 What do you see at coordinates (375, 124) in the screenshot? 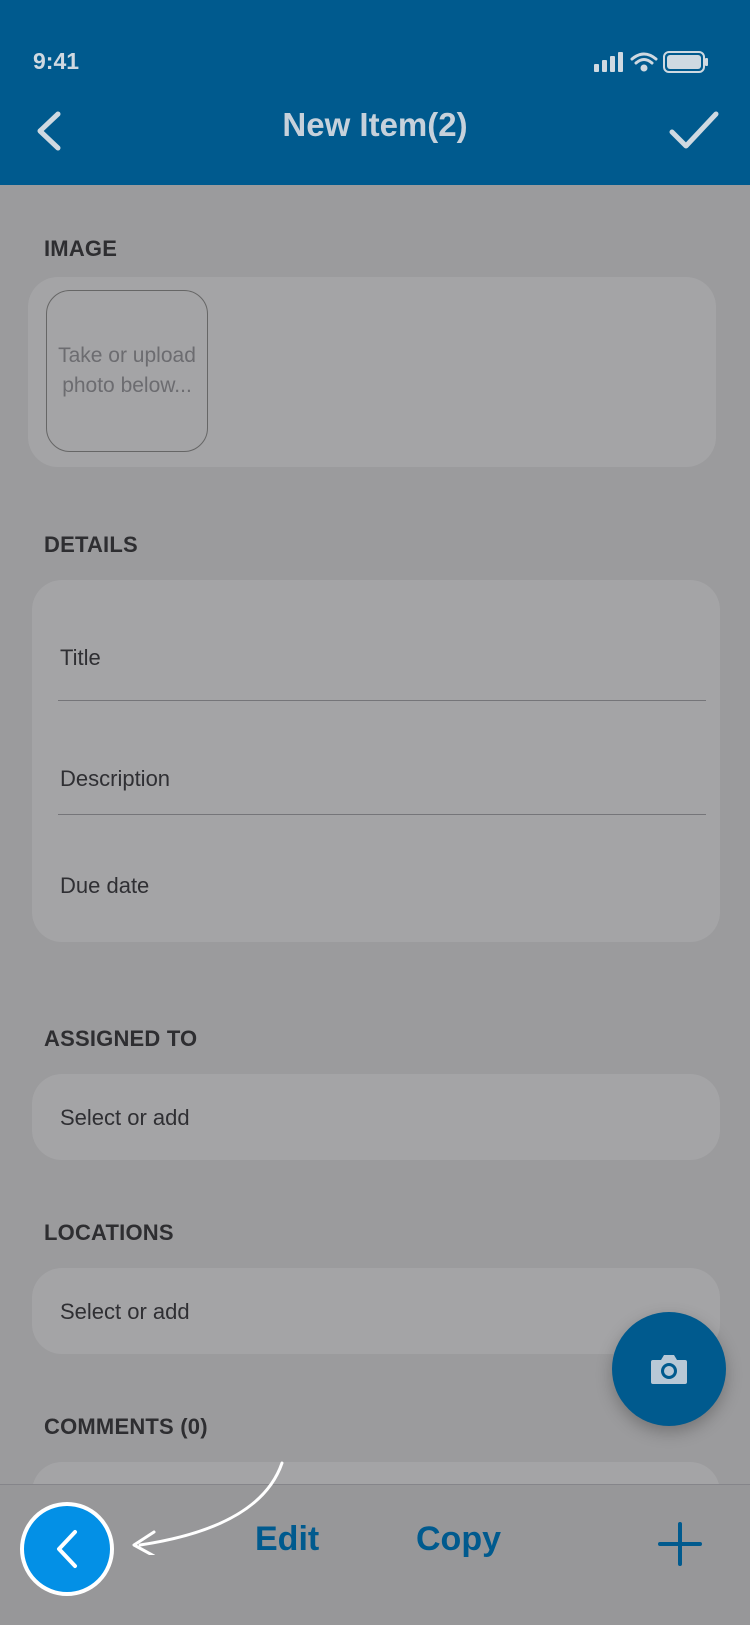
I see `page-title: New Item(2)` at bounding box center [375, 124].